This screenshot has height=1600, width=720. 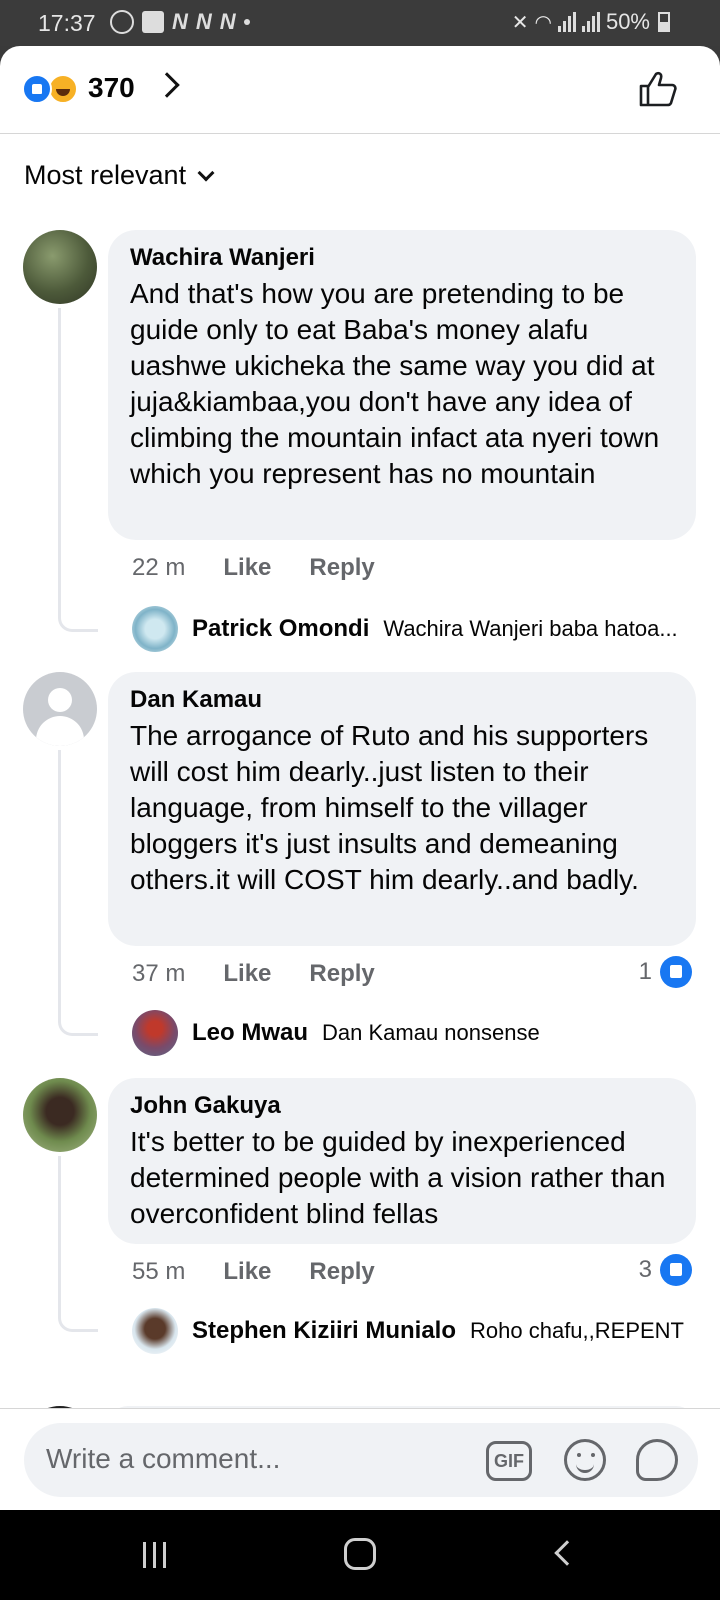 What do you see at coordinates (154, 1555) in the screenshot?
I see `recents-icon` at bounding box center [154, 1555].